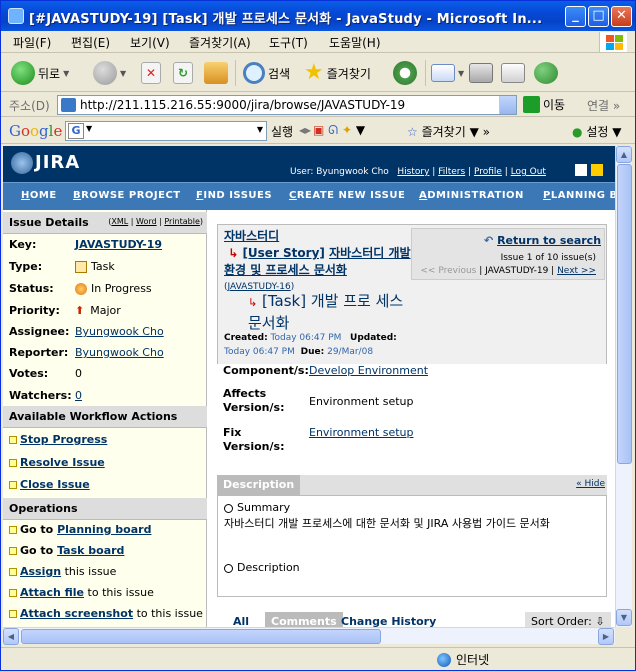  I want to click on forward-button: ▼, so click(109, 73).